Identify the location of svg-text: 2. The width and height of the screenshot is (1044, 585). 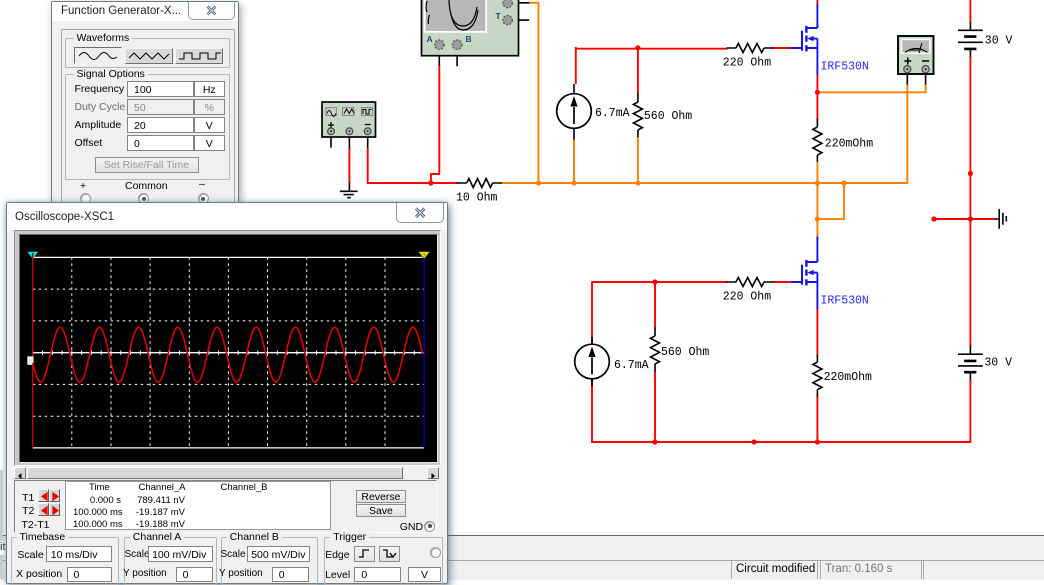
(424, 256).